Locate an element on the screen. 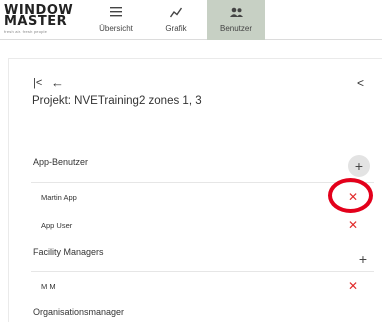 This screenshot has width=382, height=322. windowmaster-logo: Window Master fresh air. fresh people is located at coordinates (43, 19).